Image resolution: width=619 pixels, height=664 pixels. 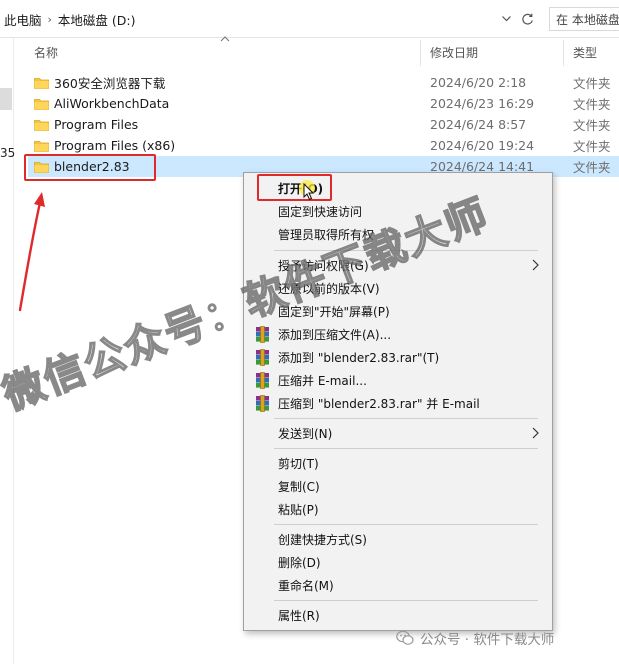 I want to click on footer-watermark-text: 公众号 · 软件下载大师, so click(x=487, y=640).